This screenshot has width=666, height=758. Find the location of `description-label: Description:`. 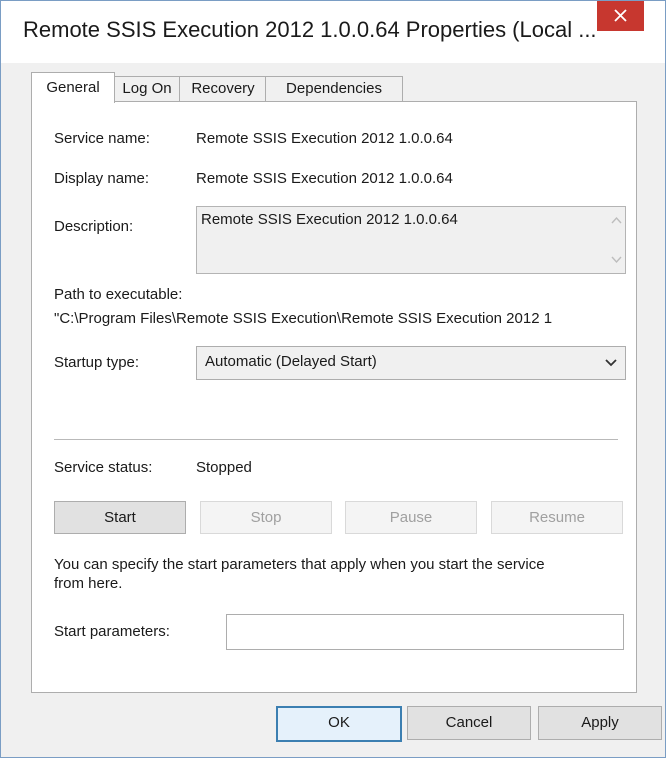

description-label: Description: is located at coordinates (94, 226).